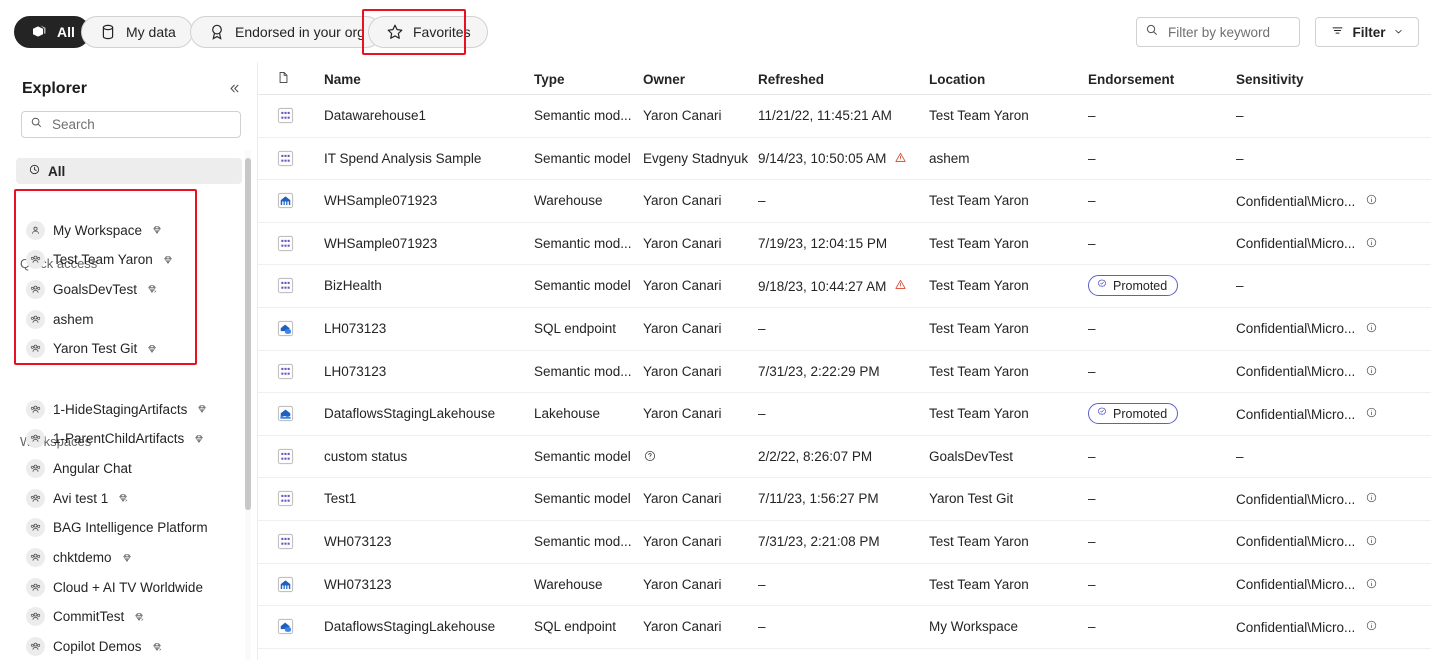 This screenshot has width=1431, height=660. I want to click on filter-pill-endorsed: Endorsed in your org, so click(286, 32).